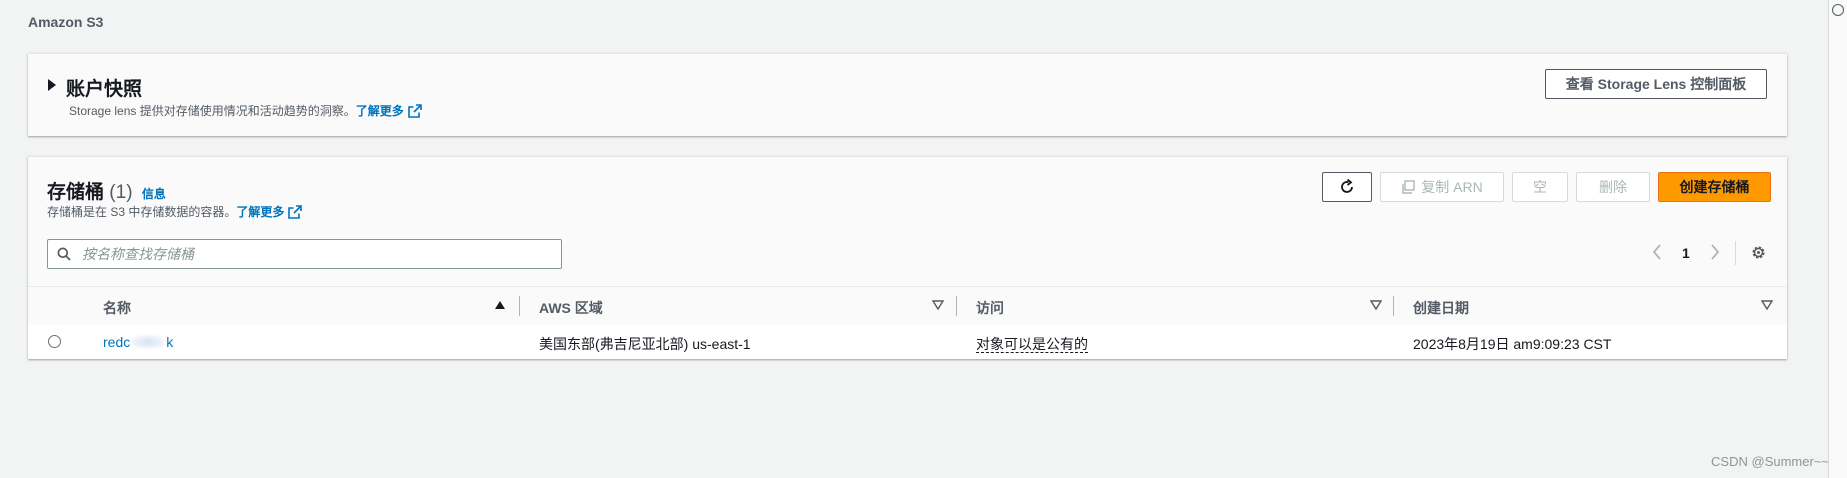 Image resolution: width=1847 pixels, height=478 pixels. Describe the element at coordinates (104, 87) in the screenshot. I see `account-snapshot-title: 账户快照` at that location.